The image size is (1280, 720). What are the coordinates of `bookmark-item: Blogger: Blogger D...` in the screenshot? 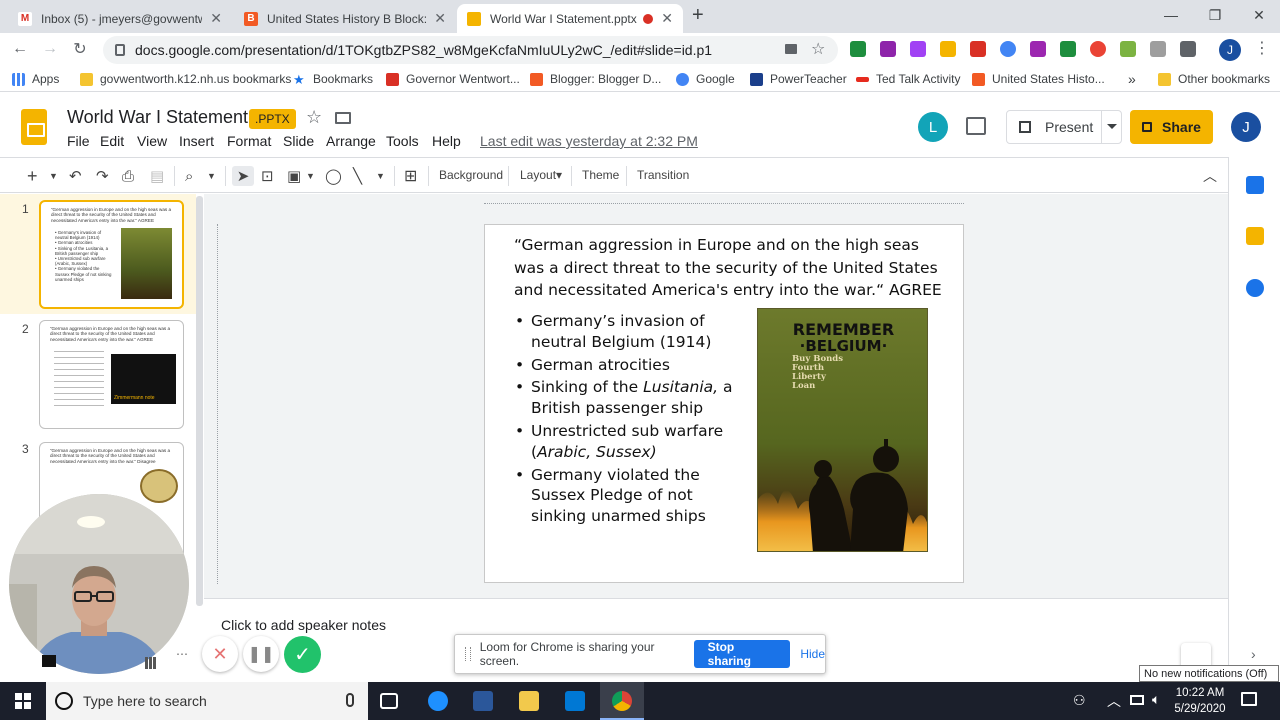 It's located at (595, 79).